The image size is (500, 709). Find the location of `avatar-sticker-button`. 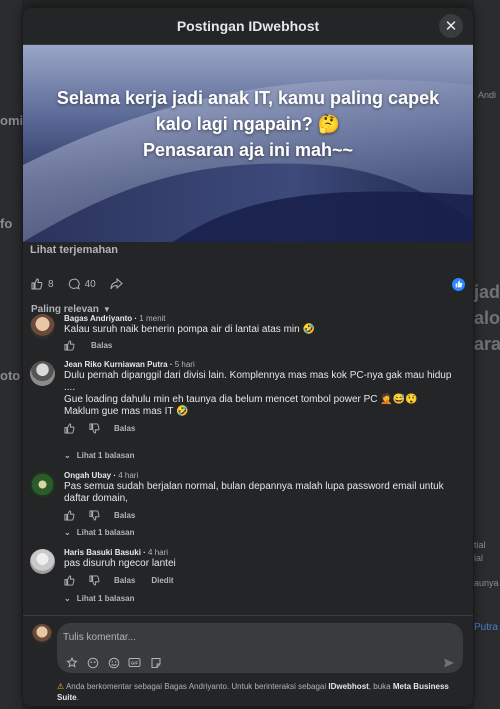

avatar-sticker-button is located at coordinates (71, 662).